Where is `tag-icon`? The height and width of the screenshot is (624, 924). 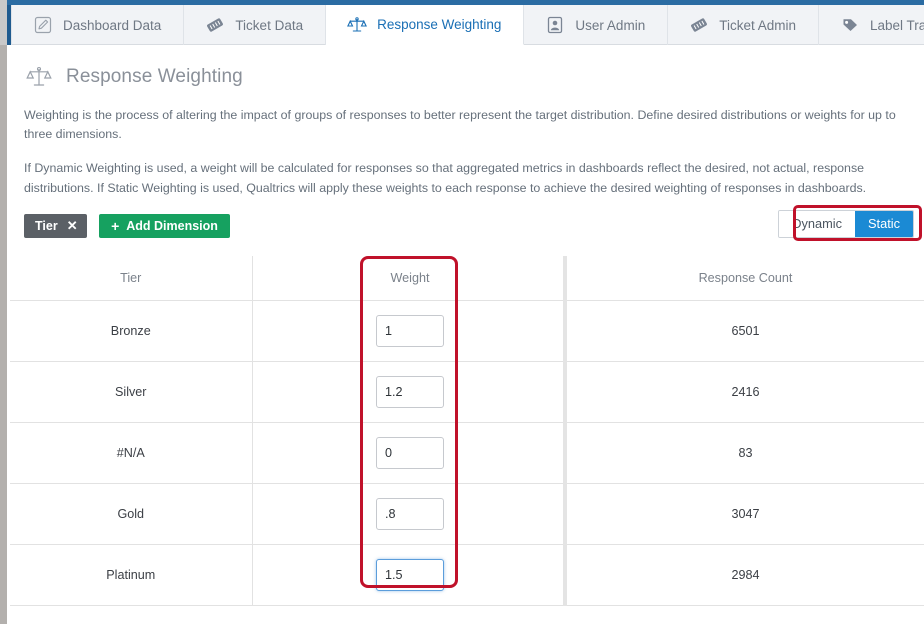 tag-icon is located at coordinates (850, 25).